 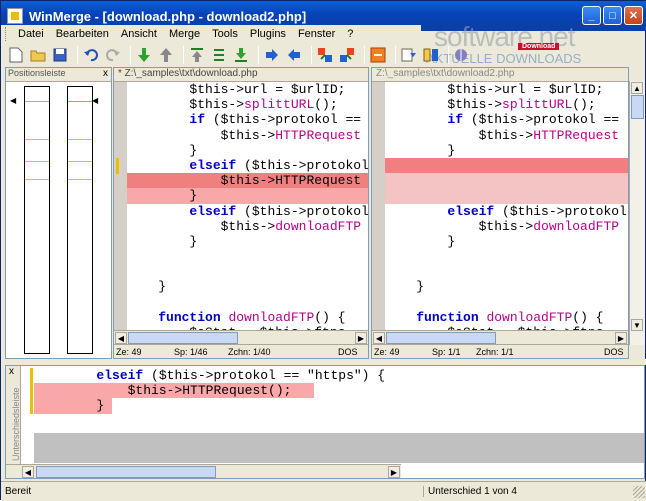 I want to click on open-icon, so click(x=38, y=55).